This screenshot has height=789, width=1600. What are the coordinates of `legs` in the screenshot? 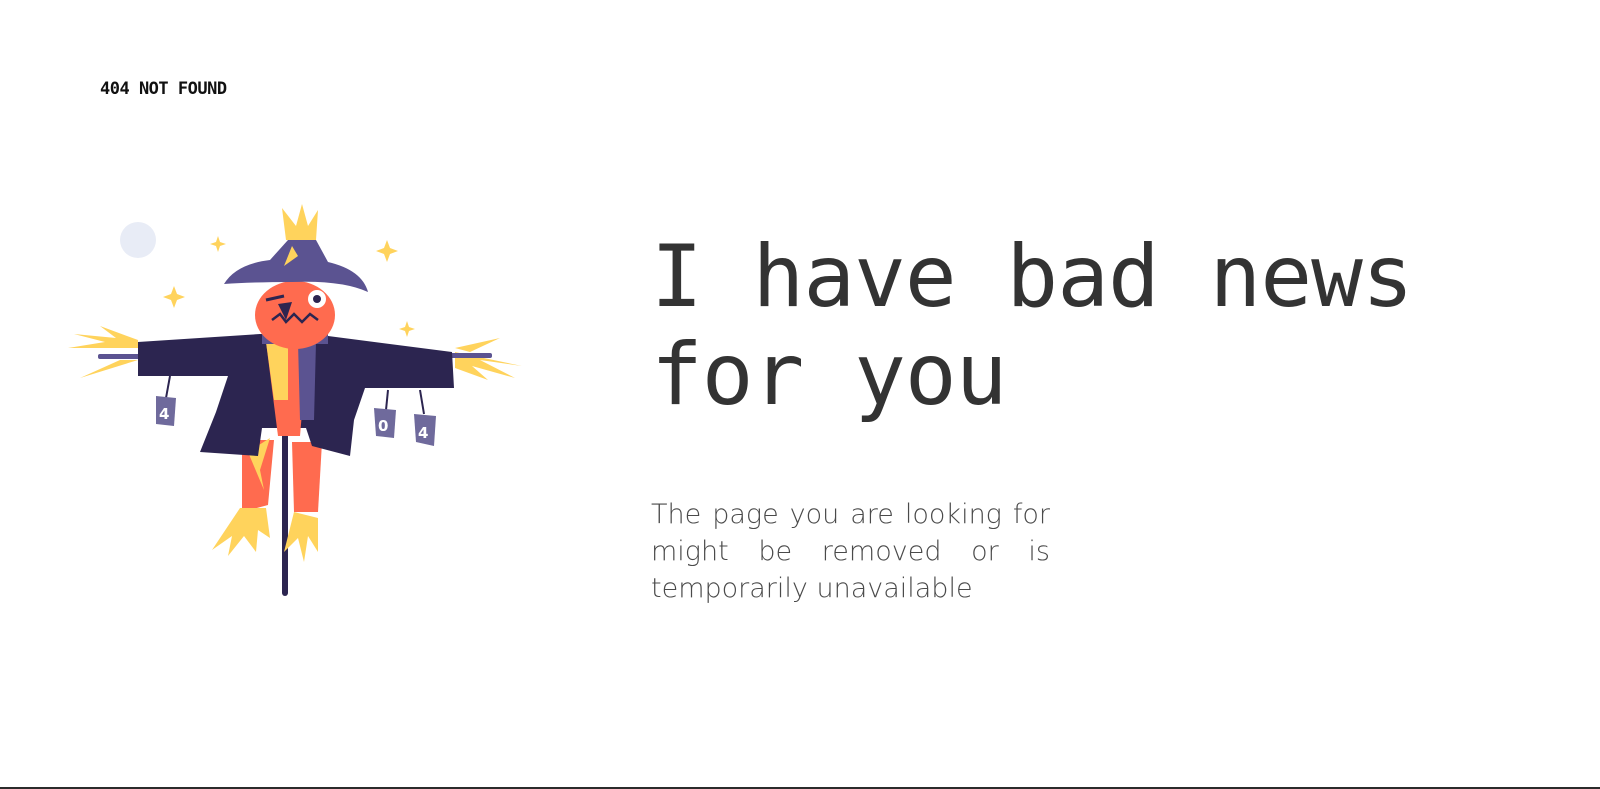 It's located at (267, 500).